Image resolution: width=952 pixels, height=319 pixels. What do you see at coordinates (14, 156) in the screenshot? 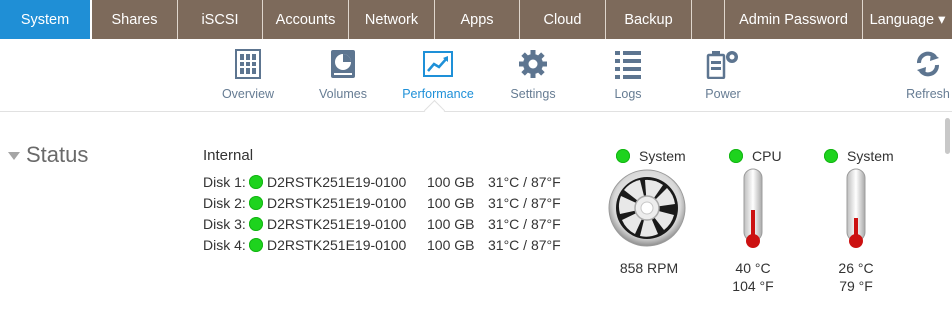
I see `collapse-triangle-icon` at bounding box center [14, 156].